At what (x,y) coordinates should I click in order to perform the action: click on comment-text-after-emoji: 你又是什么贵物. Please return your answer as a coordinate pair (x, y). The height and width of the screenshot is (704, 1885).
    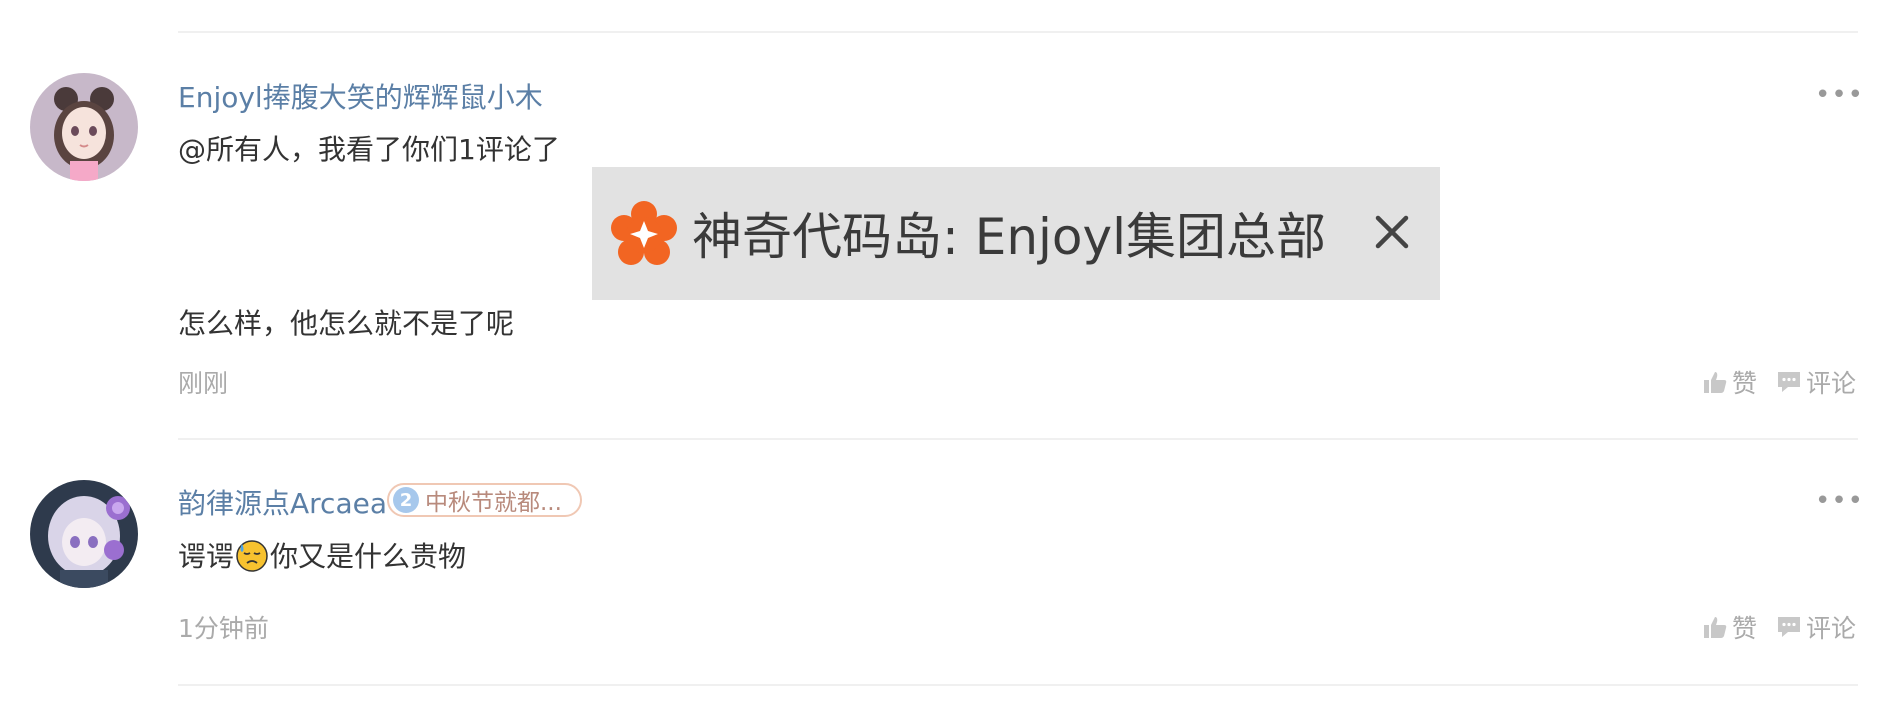
    Looking at the image, I should click on (368, 556).